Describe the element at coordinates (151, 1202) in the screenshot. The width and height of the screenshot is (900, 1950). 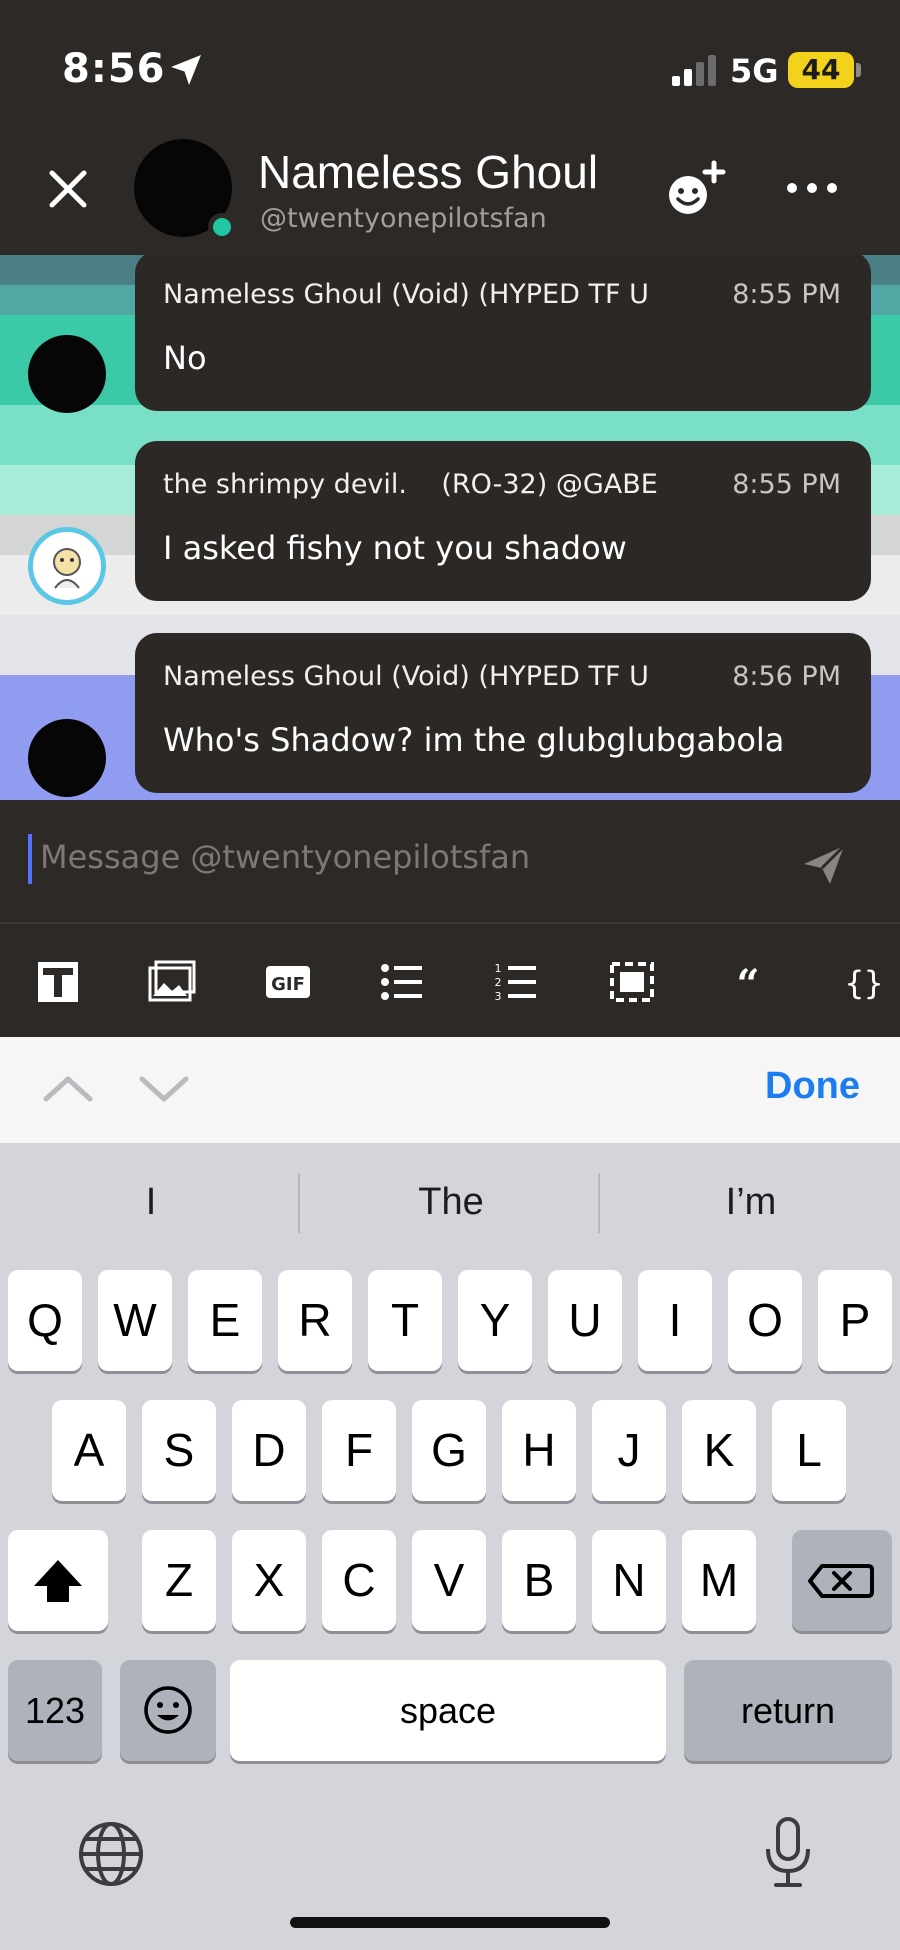
I see `suggestion-1: I` at that location.